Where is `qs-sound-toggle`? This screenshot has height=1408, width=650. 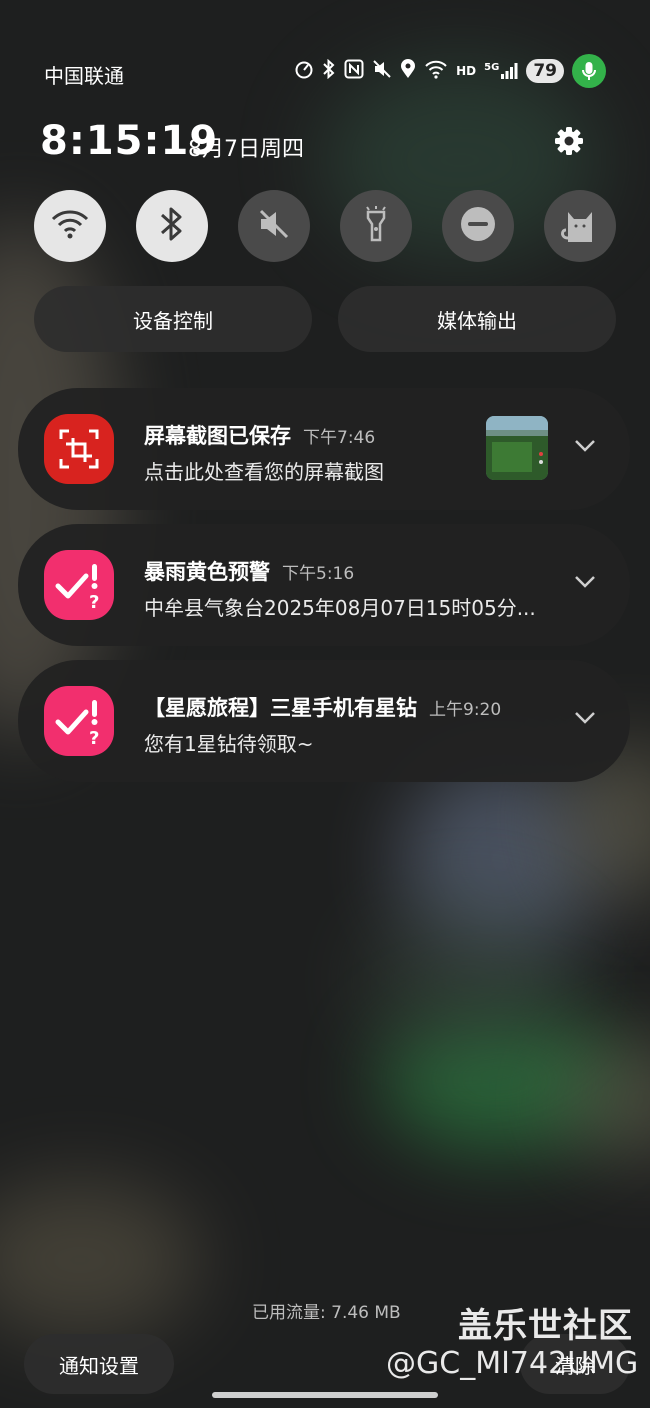
qs-sound-toggle is located at coordinates (274, 226).